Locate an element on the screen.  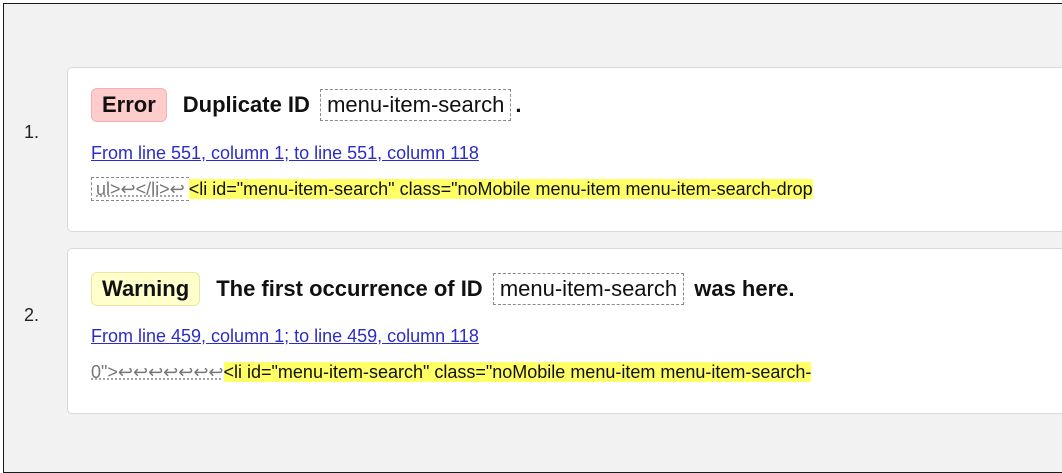
message-text-before: The first occurrence of ID is located at coordinates (349, 288).